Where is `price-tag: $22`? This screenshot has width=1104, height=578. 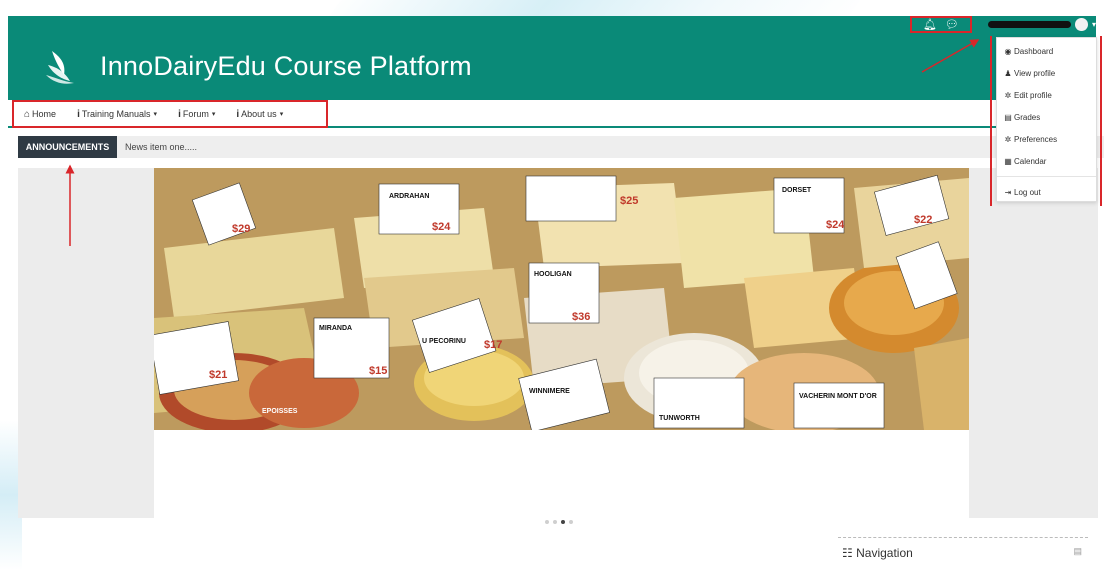
price-tag: $22 is located at coordinates (923, 220).